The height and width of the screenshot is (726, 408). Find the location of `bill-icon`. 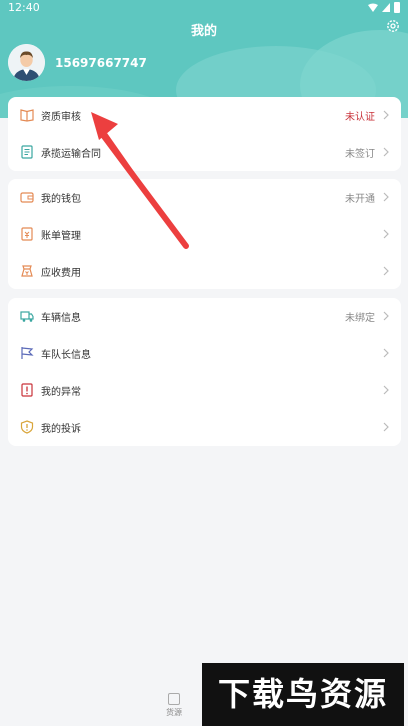

bill-icon is located at coordinates (27, 234).